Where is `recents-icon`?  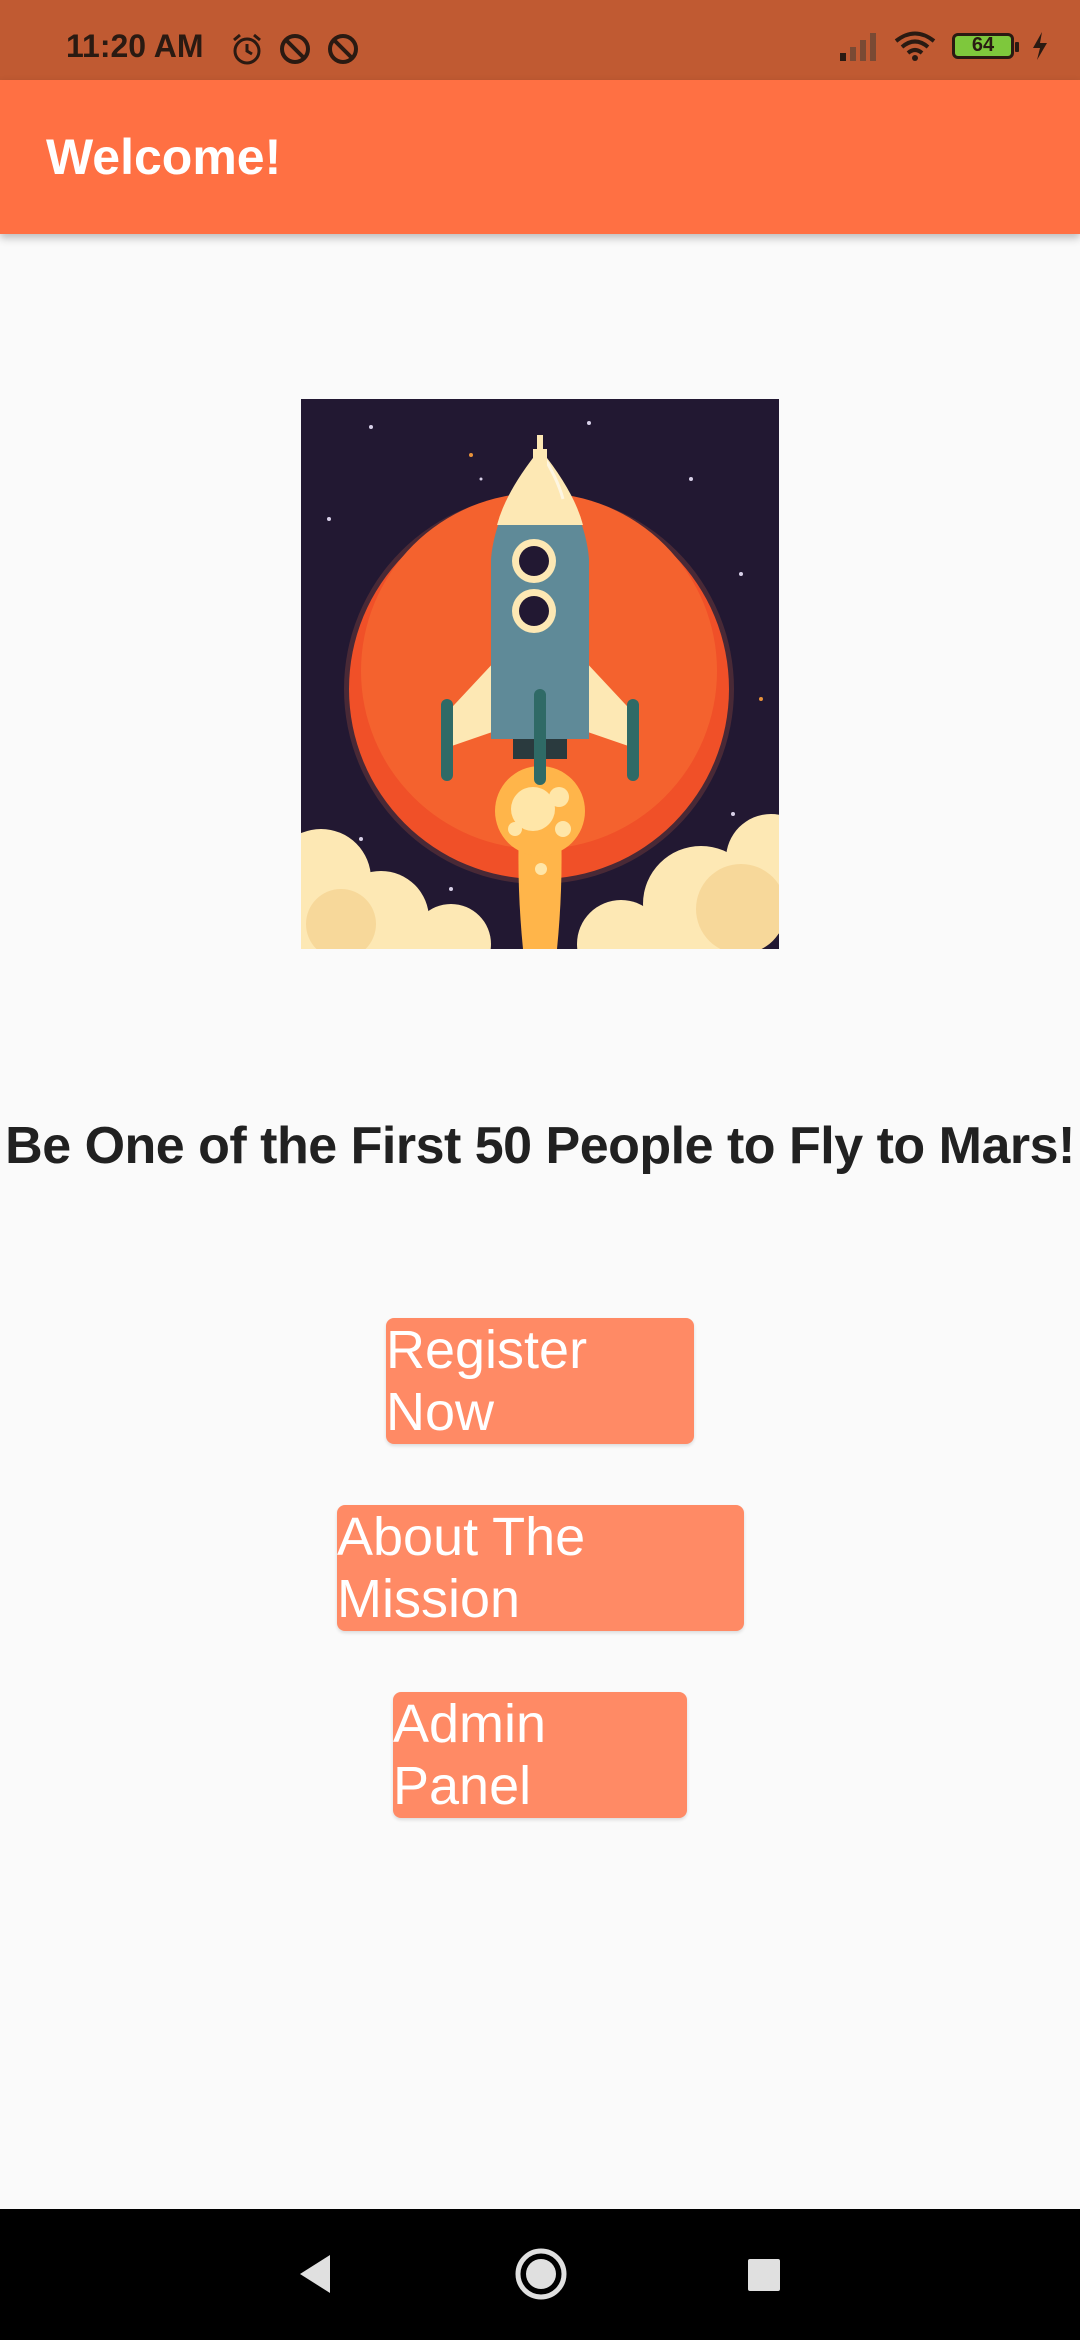 recents-icon is located at coordinates (764, 2275).